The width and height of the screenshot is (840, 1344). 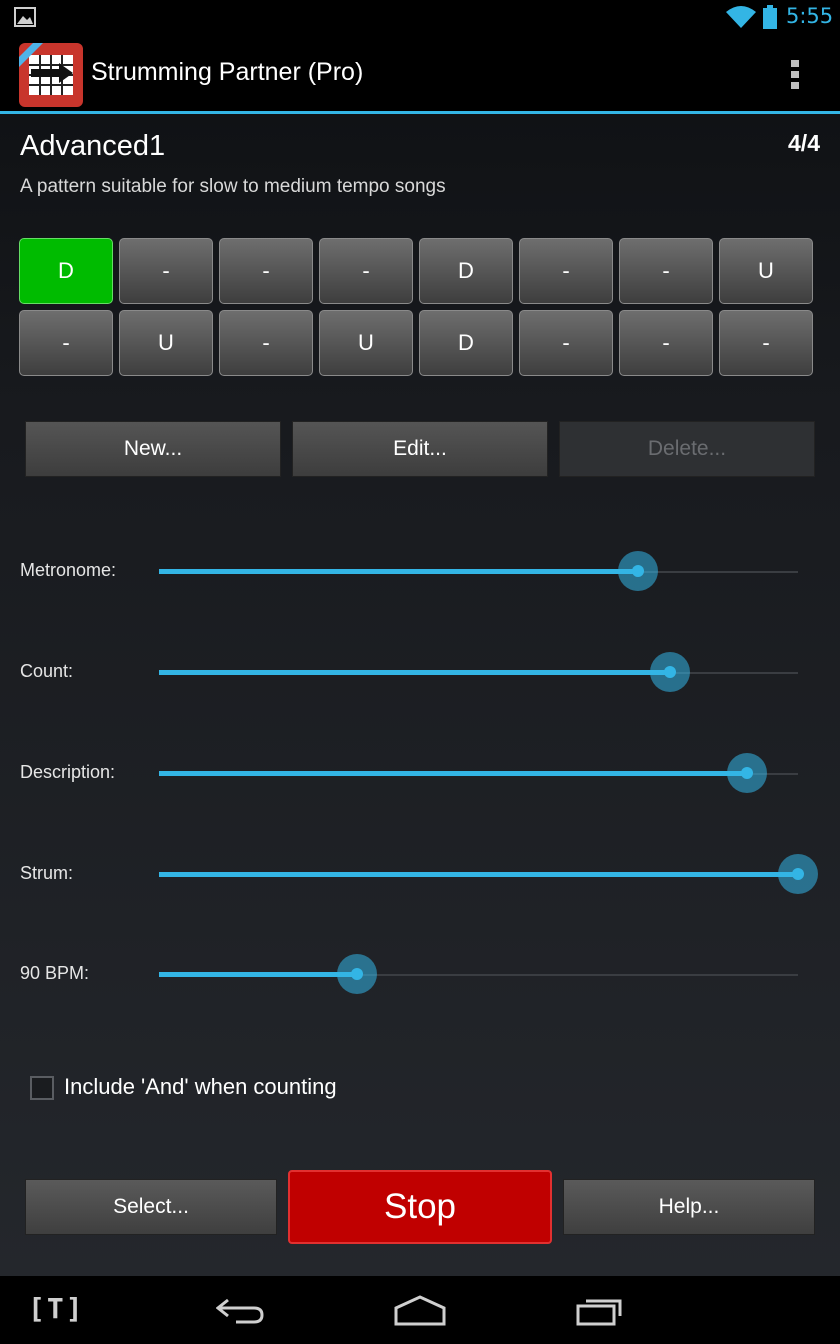 What do you see at coordinates (810, 16) in the screenshot?
I see `status-time: 5:55` at bounding box center [810, 16].